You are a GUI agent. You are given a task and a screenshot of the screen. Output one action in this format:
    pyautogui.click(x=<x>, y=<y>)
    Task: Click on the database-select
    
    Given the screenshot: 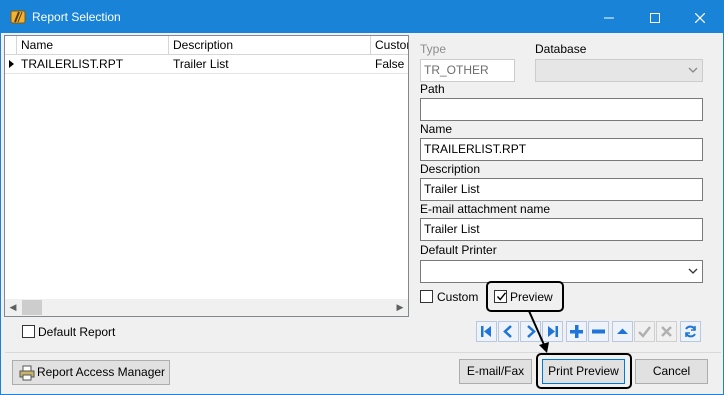 What is the action you would take?
    pyautogui.click(x=619, y=70)
    